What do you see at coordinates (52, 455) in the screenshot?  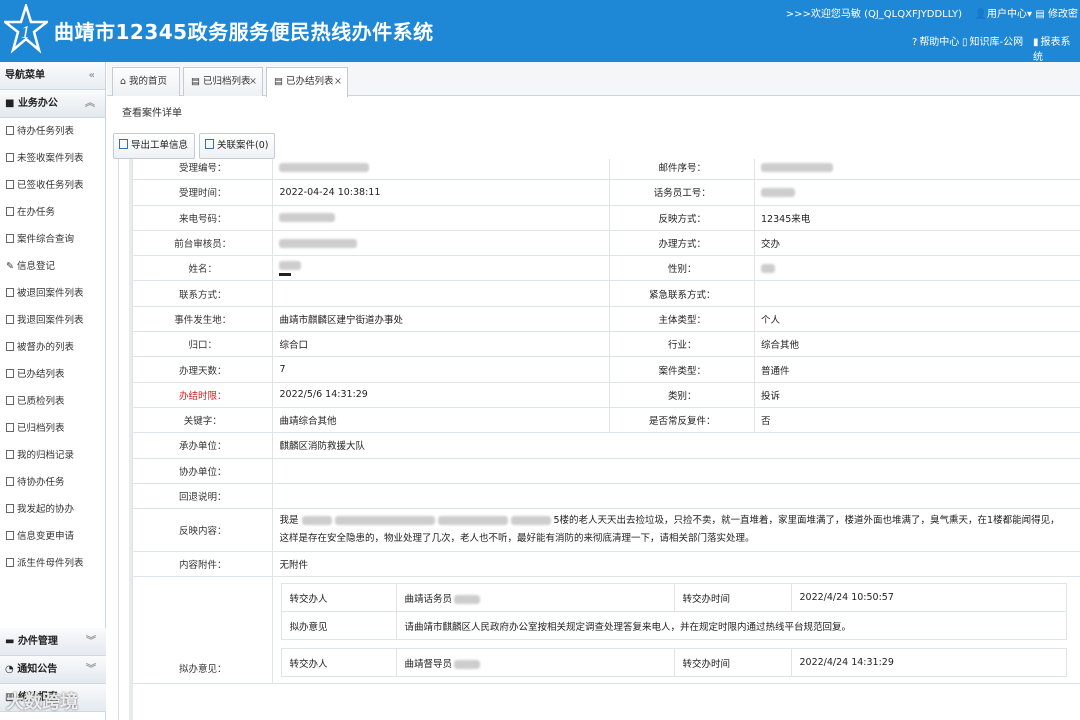 I see `sidebar-item-my-archive: 我的归档记录` at bounding box center [52, 455].